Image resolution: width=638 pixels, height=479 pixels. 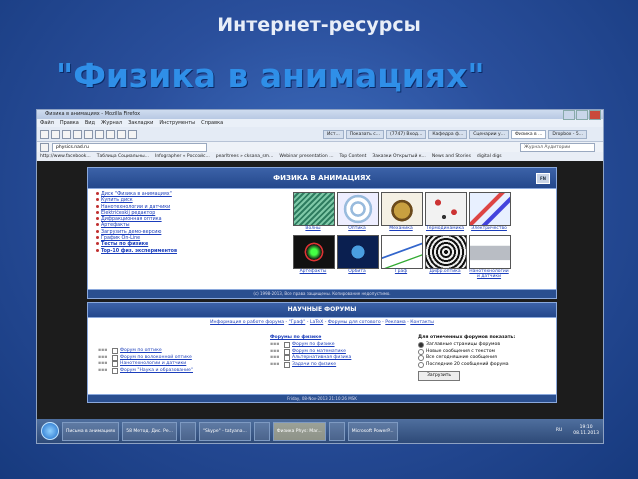 I want to click on close-icon, so click(x=595, y=115).